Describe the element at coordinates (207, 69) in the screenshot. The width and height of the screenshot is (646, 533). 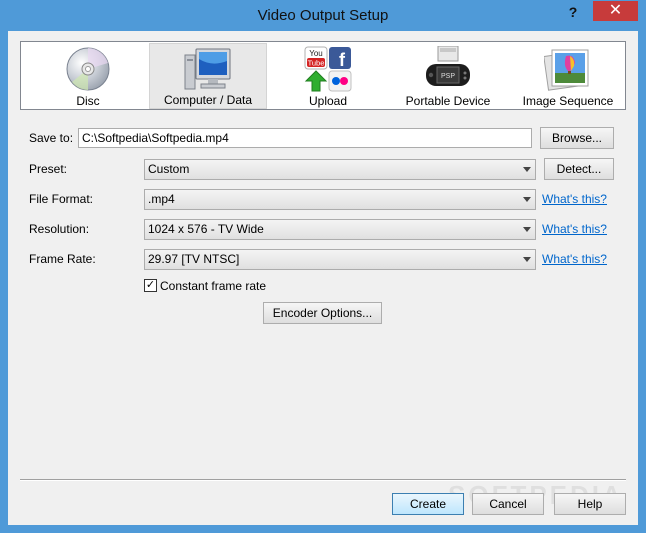
I see `computer-icon` at that location.